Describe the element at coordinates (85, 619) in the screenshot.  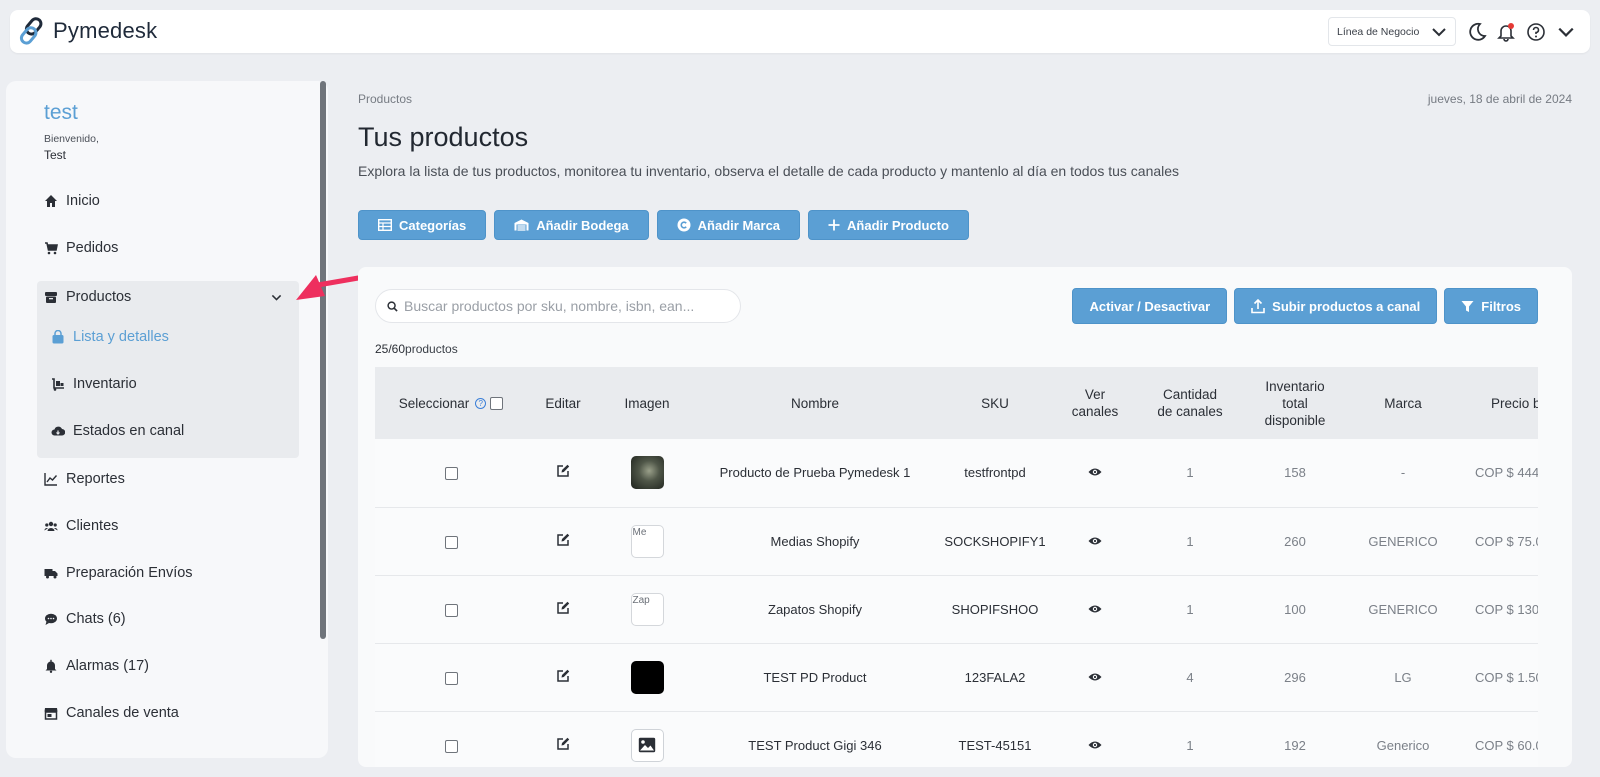
I see `sidebar-item-chats: Chats (6)` at that location.